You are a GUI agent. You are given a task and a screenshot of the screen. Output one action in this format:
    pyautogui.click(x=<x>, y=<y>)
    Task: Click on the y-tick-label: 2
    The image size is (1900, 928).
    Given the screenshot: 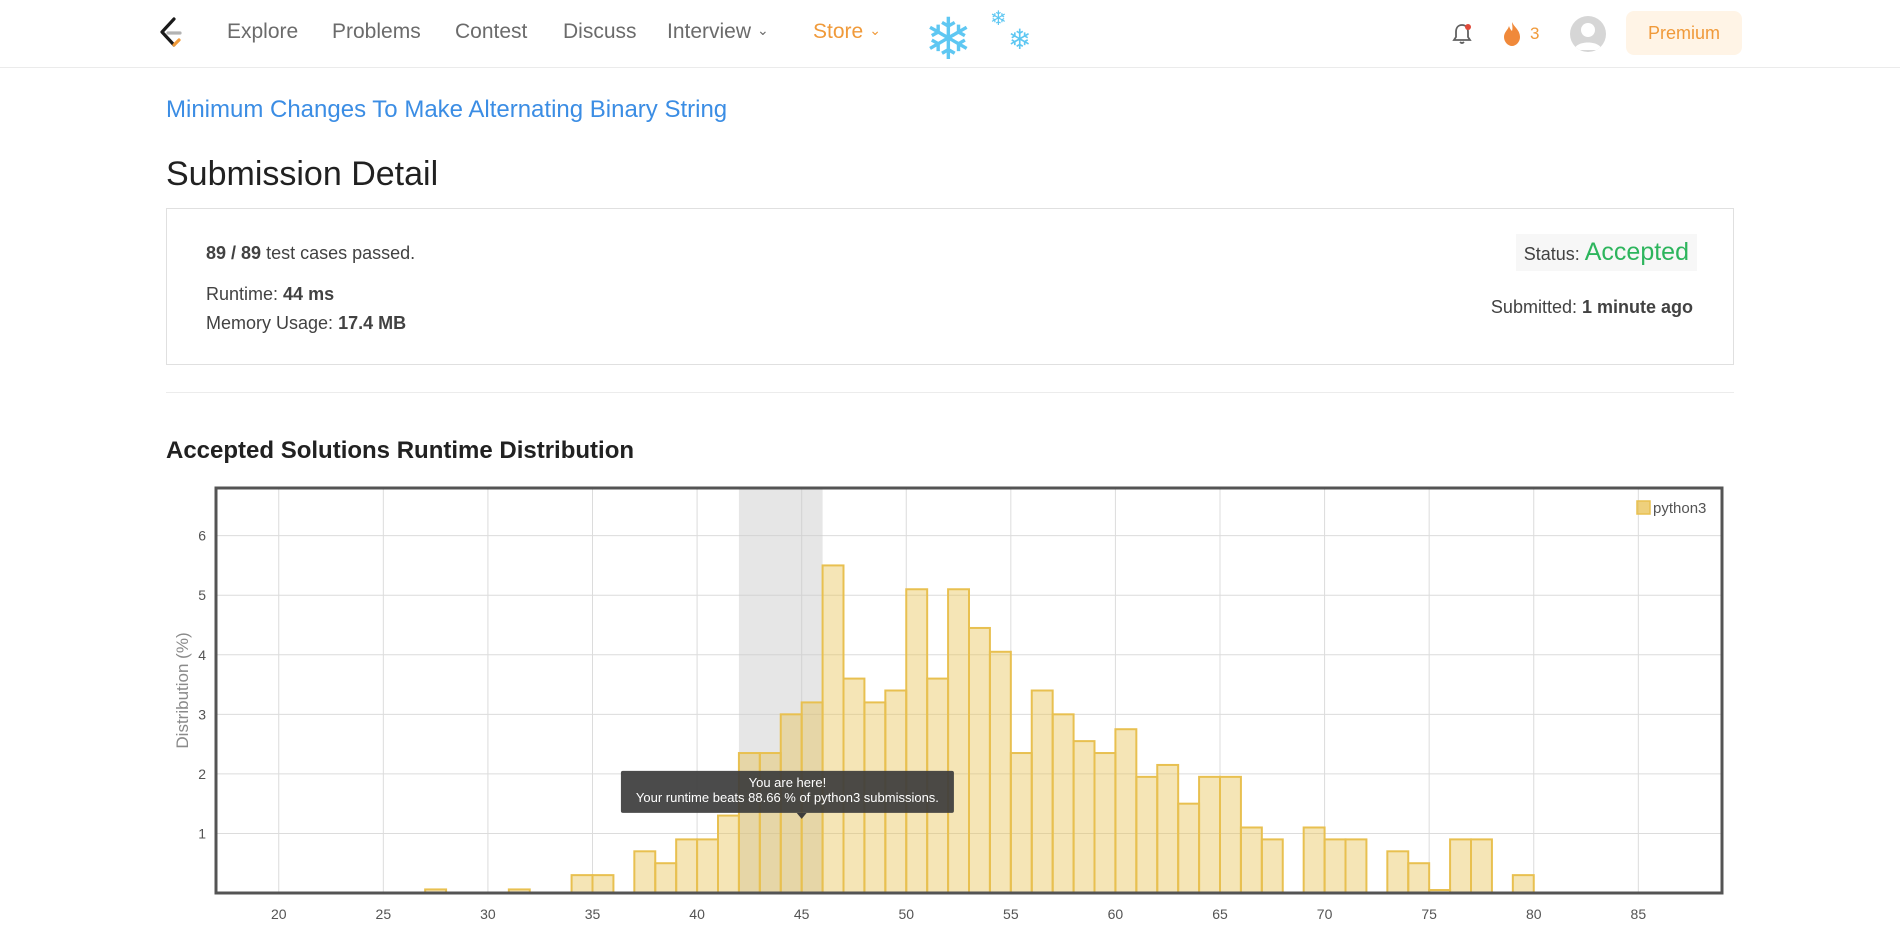 What is the action you would take?
    pyautogui.click(x=202, y=774)
    